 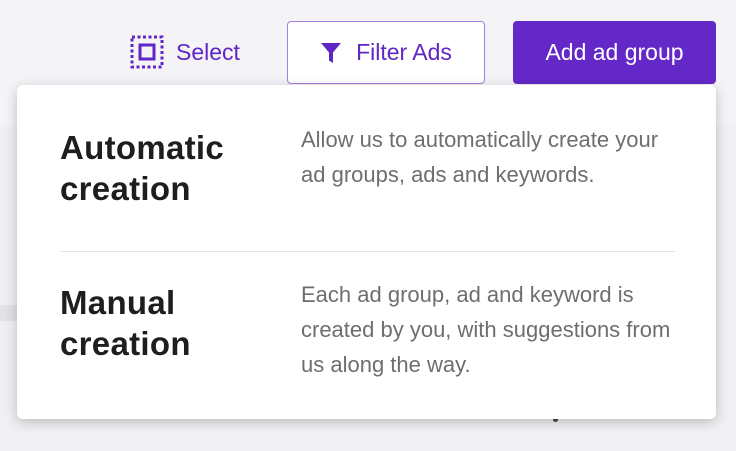 What do you see at coordinates (125, 323) in the screenshot?
I see `option-title: Manual creation` at bounding box center [125, 323].